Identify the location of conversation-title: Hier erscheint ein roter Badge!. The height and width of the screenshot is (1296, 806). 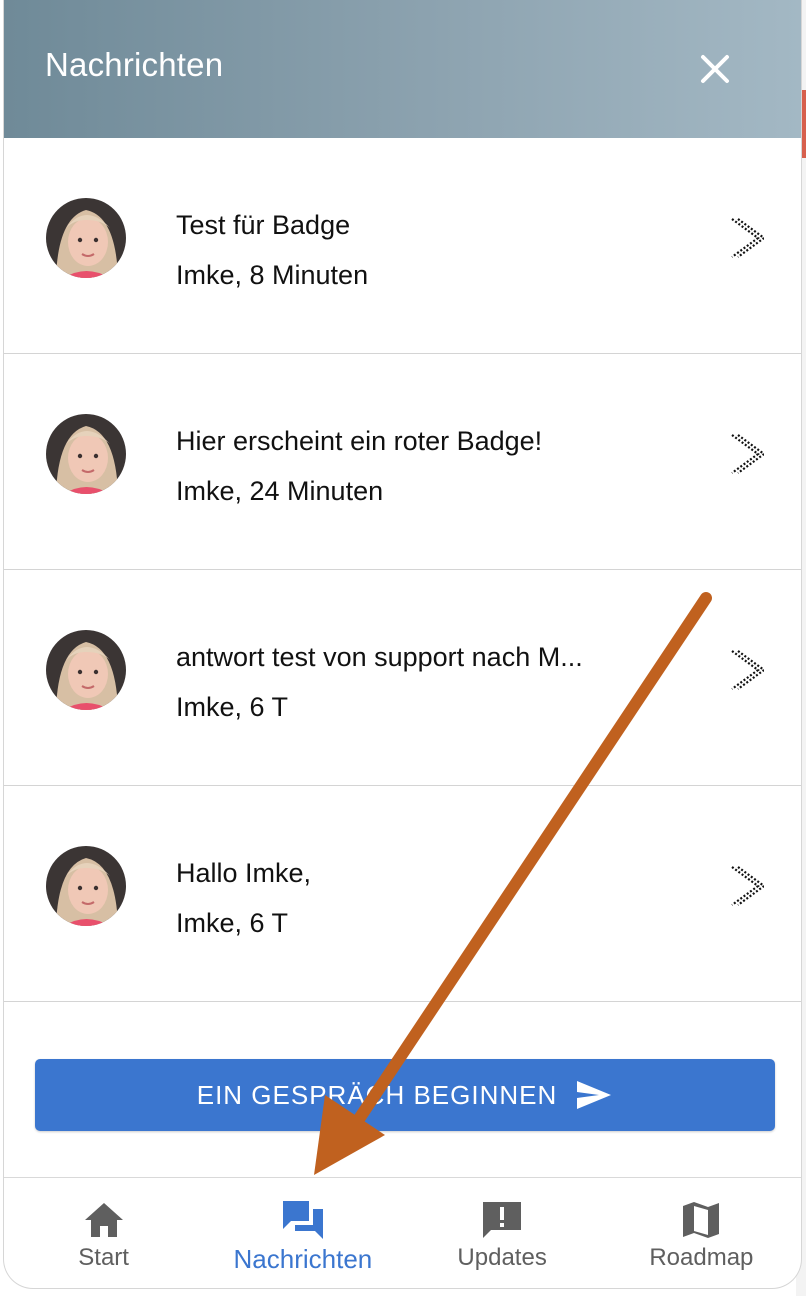
(359, 441).